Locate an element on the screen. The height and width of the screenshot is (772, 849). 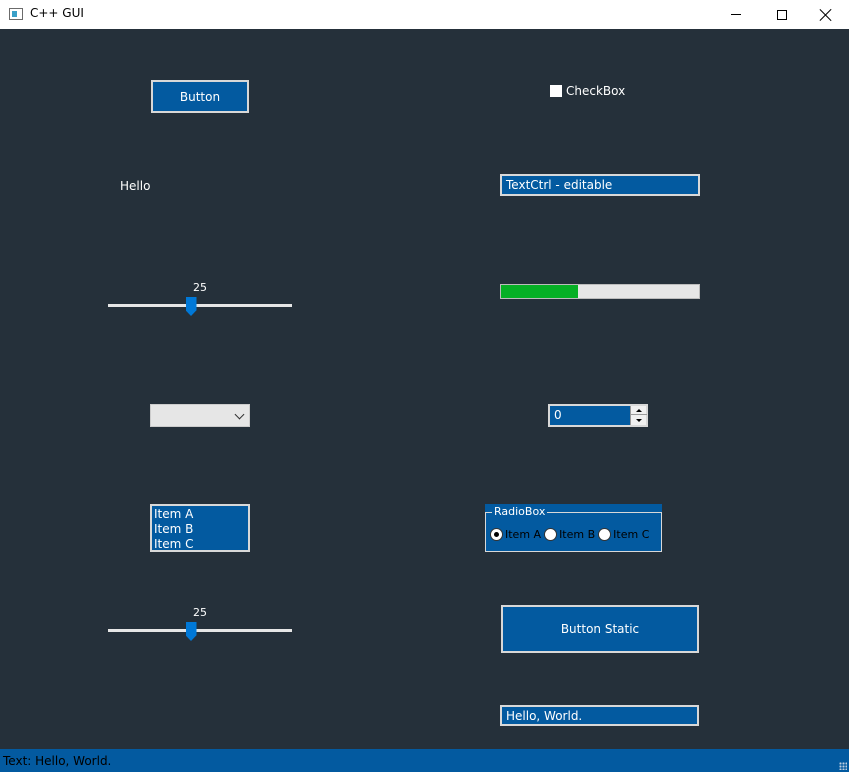
radio-option-a: Item A is located at coordinates (515, 534).